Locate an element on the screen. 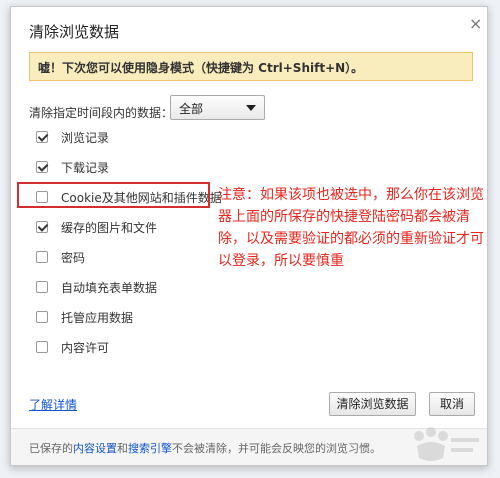 This screenshot has width=500, height=478. option-passwords: 密码 is located at coordinates (60, 257).